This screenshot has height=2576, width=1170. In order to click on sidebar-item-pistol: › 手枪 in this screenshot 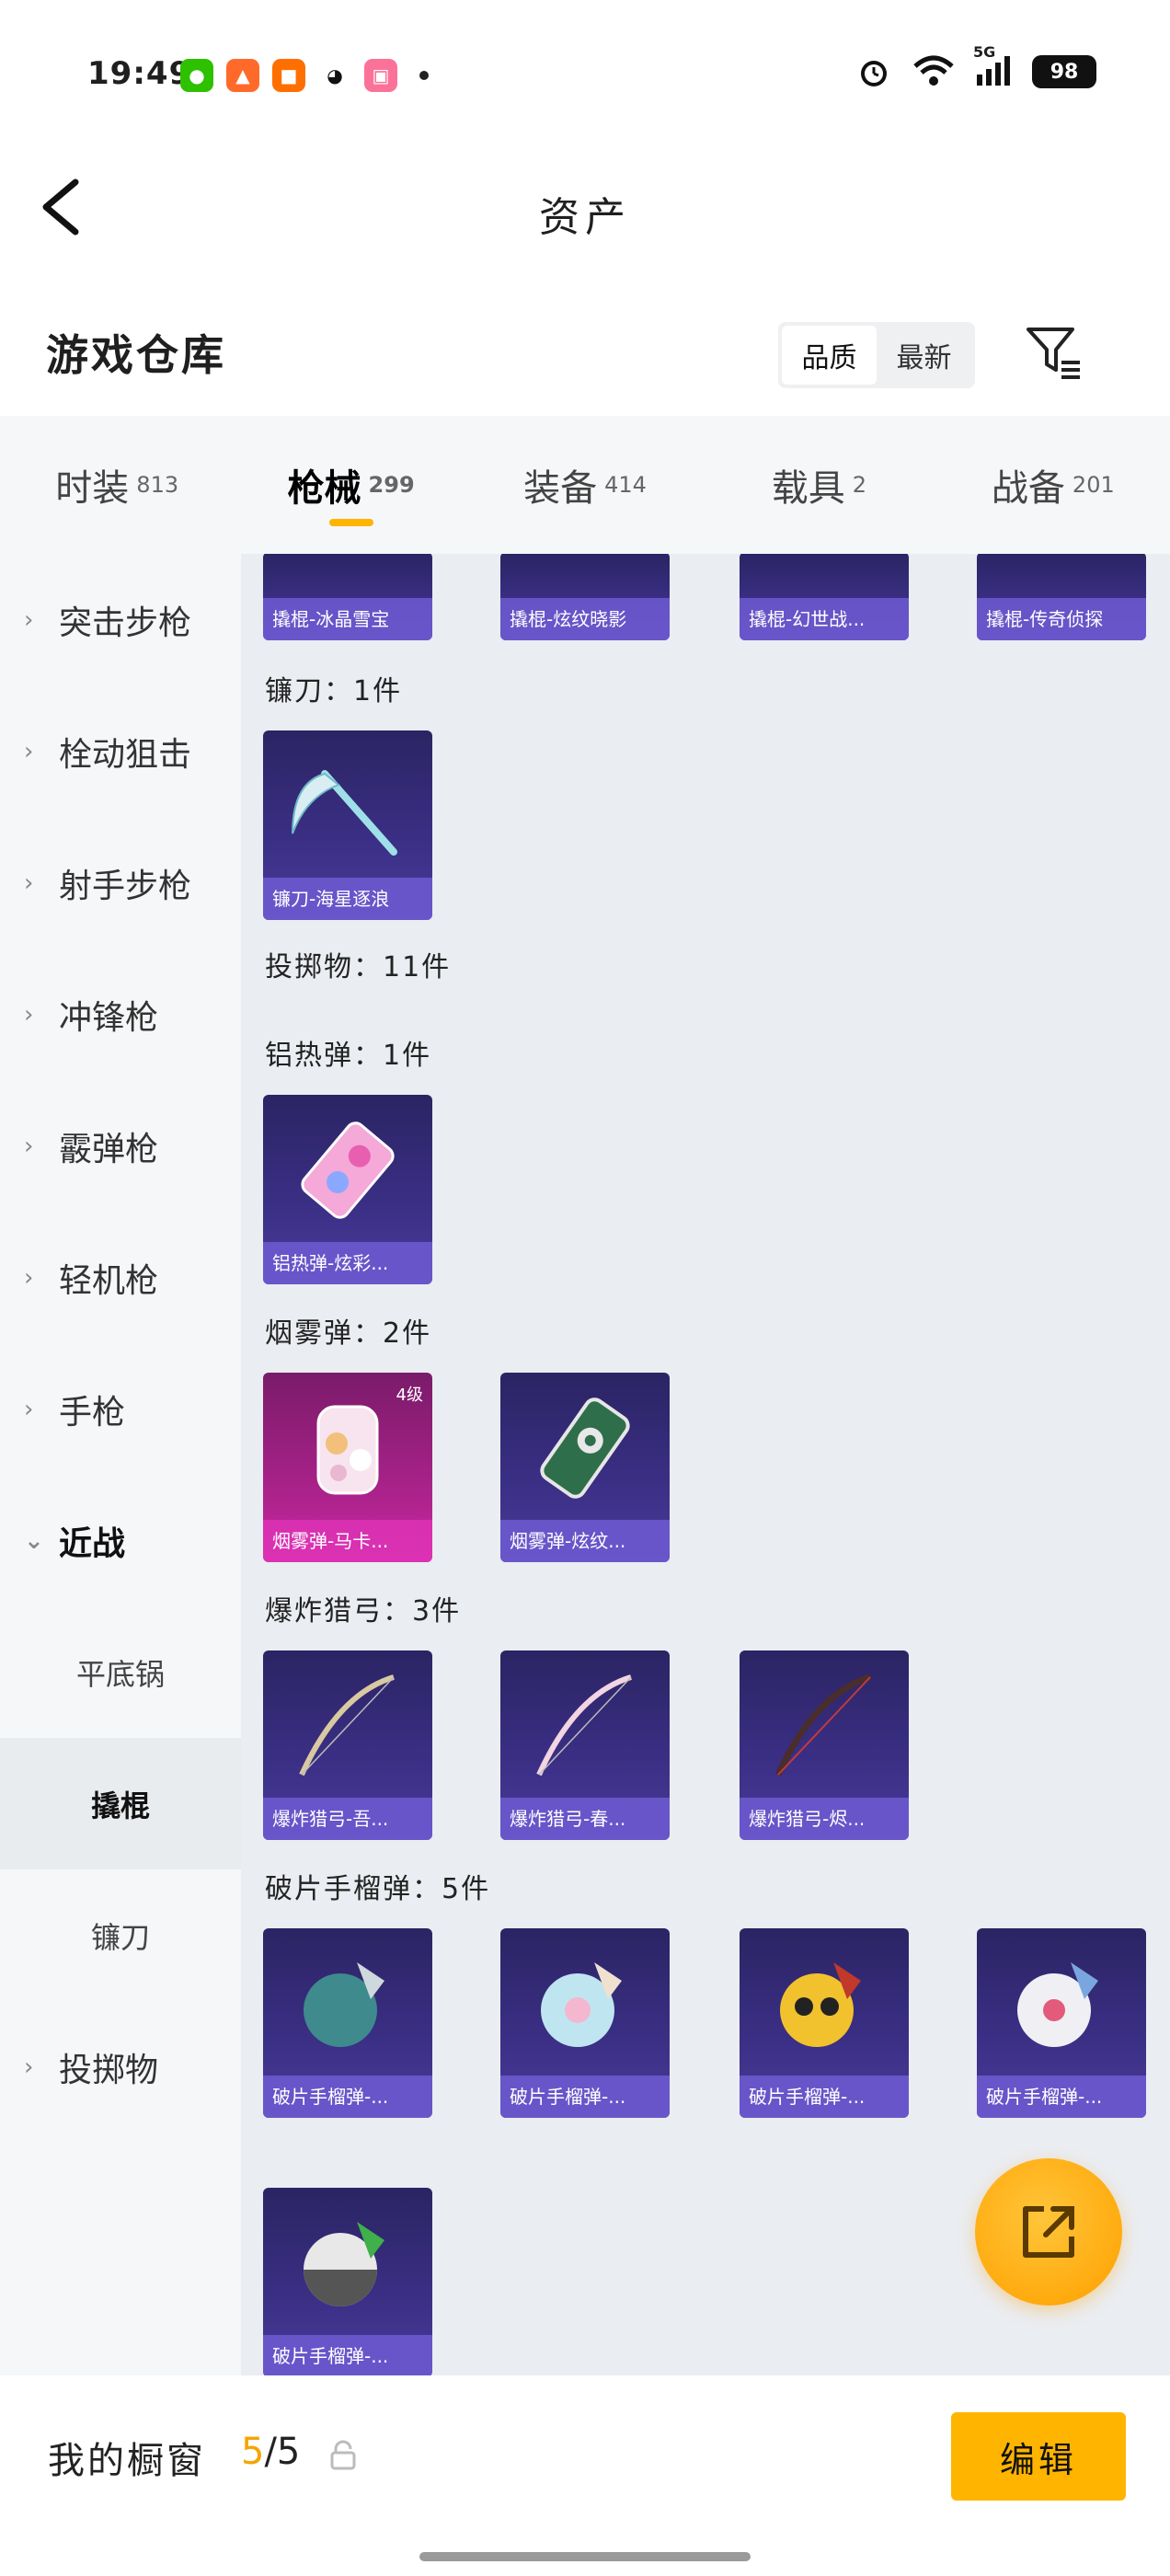, I will do `click(120, 1409)`.